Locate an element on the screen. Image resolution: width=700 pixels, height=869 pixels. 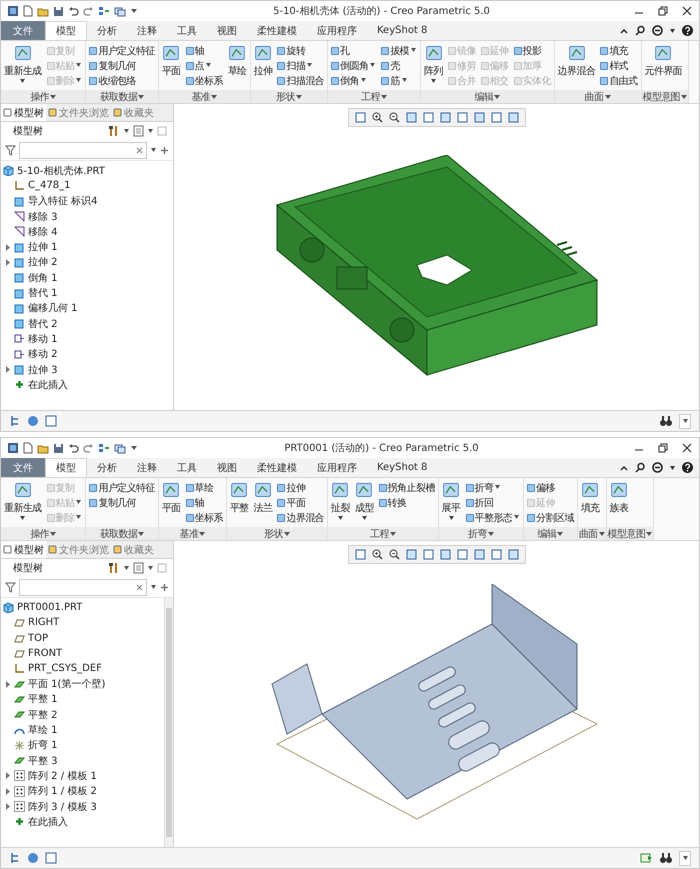
ribbon-button: 复制几何 is located at coordinates (122, 65).